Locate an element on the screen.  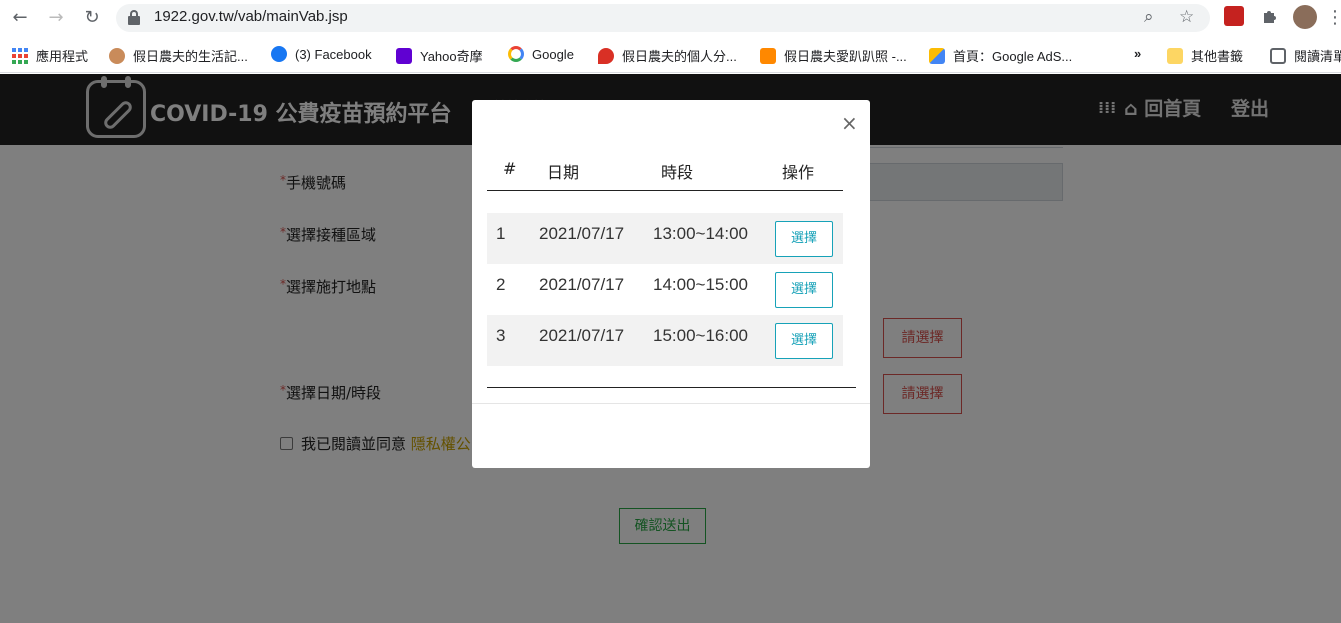
bookmark-label: 閱讀清單 is located at coordinates (1317, 56).